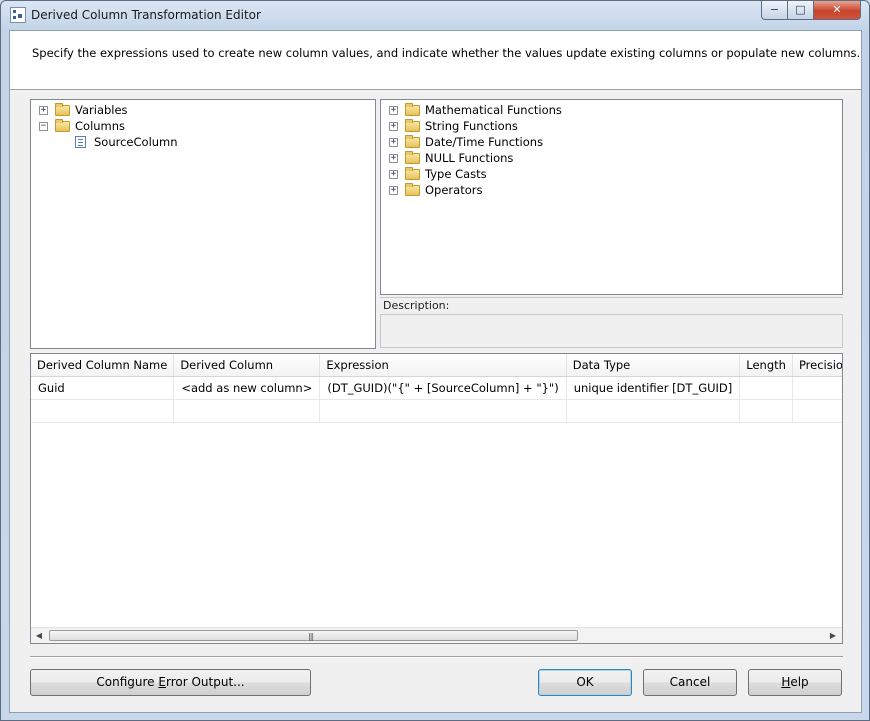  What do you see at coordinates (103, 388) in the screenshot?
I see `grid-cell-derived-column-name: Guid` at bounding box center [103, 388].